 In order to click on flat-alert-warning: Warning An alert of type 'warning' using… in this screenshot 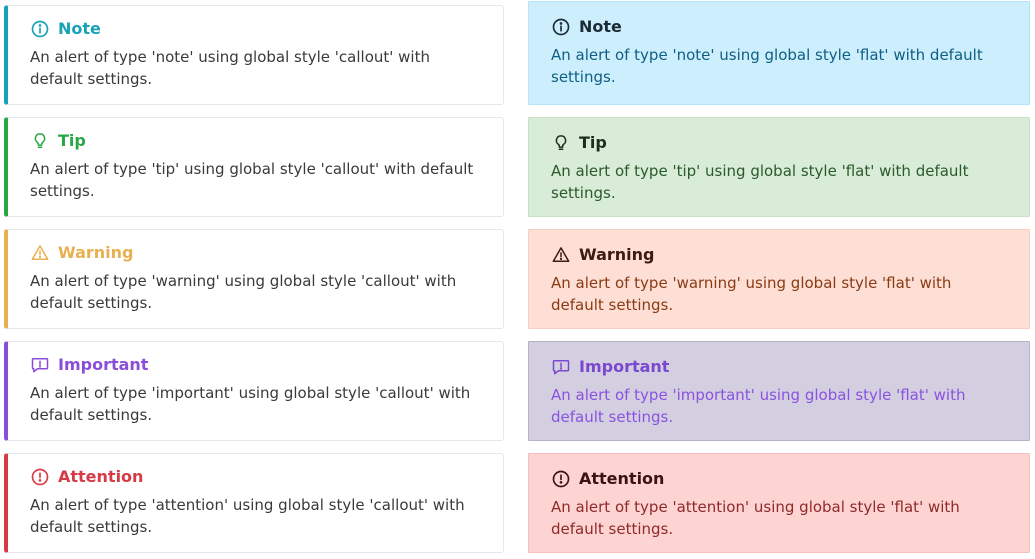, I will do `click(779, 279)`.